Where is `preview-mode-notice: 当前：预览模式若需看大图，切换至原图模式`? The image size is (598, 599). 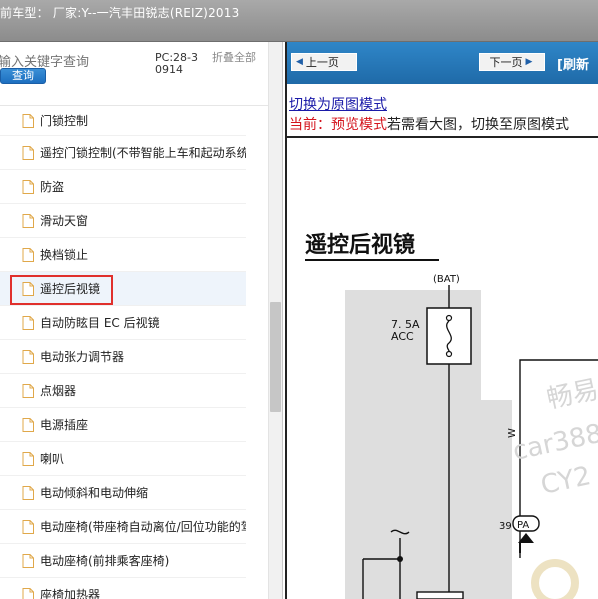 preview-mode-notice: 当前：预览模式若需看大图，切换至原图模式 is located at coordinates (429, 124).